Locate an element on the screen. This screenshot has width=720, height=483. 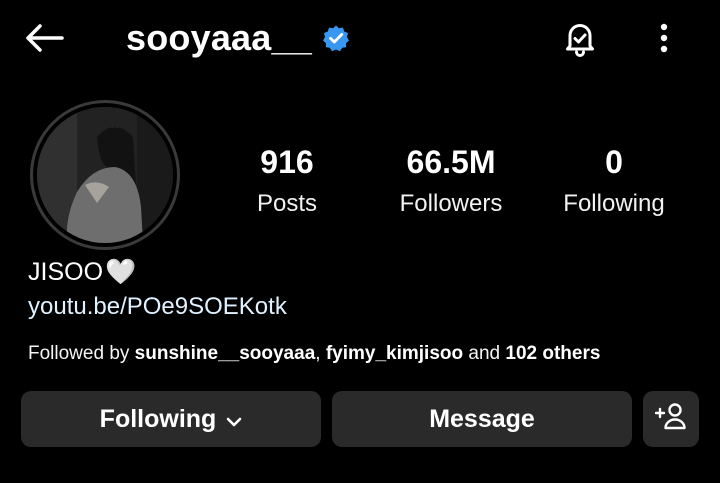
profile-username: sooyaaa__ is located at coordinates (238, 38).